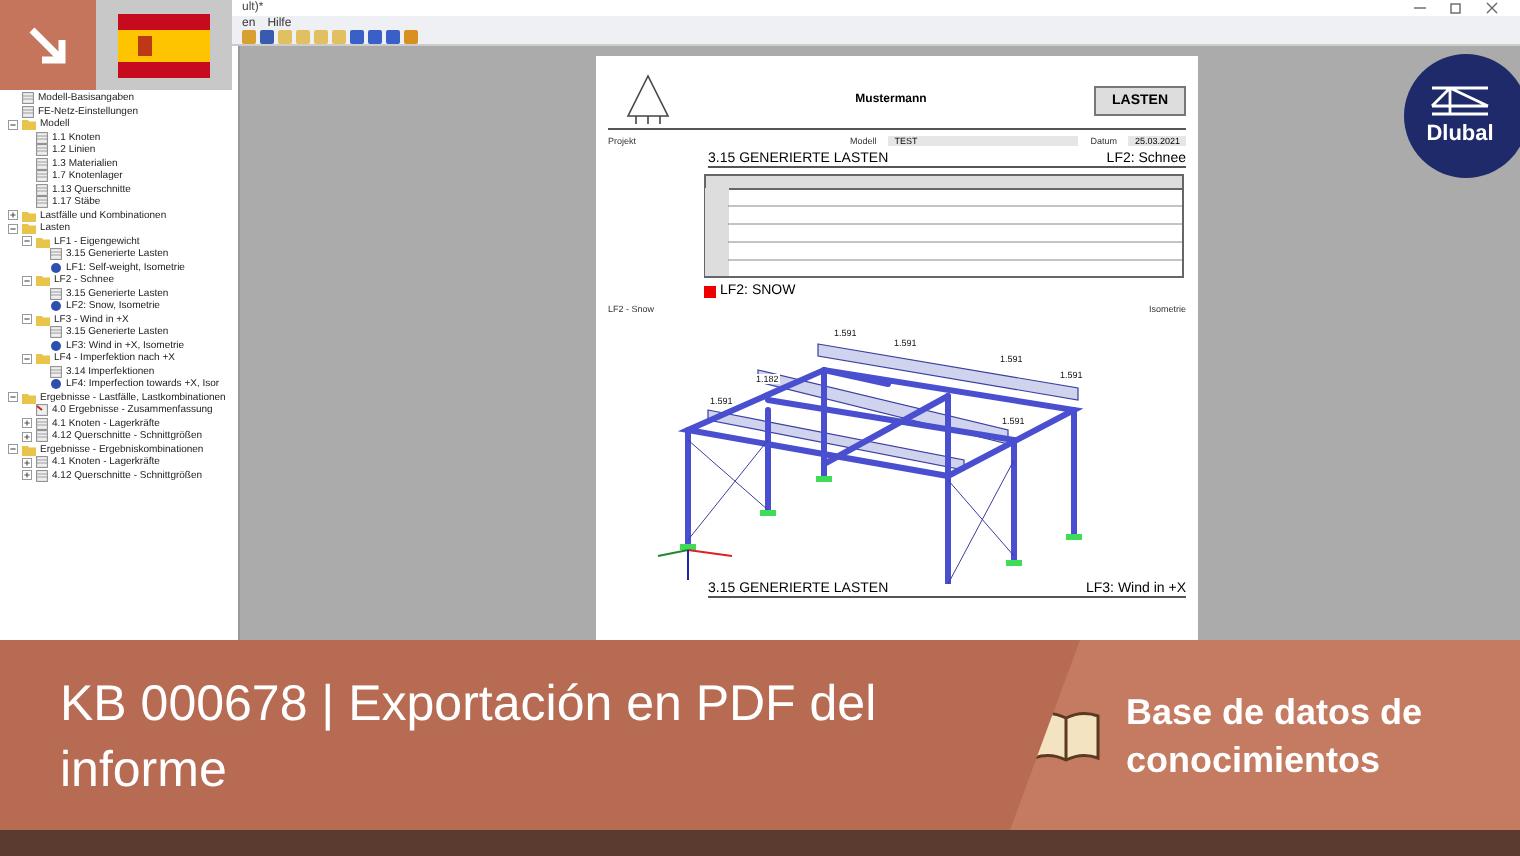  Describe the element at coordinates (468, 738) in the screenshot. I see `video-title: KB 000678 | Exportación en PDF del informe` at that location.